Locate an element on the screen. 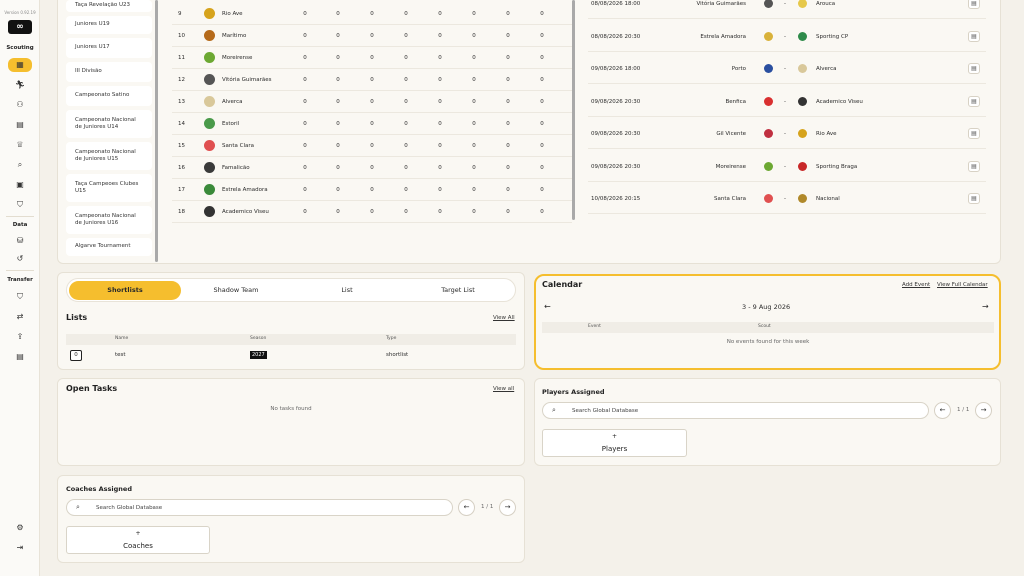  fixture-row: 09/08/2026 20:30 Gil Vicente - Rio Ave ▤ is located at coordinates (787, 134).